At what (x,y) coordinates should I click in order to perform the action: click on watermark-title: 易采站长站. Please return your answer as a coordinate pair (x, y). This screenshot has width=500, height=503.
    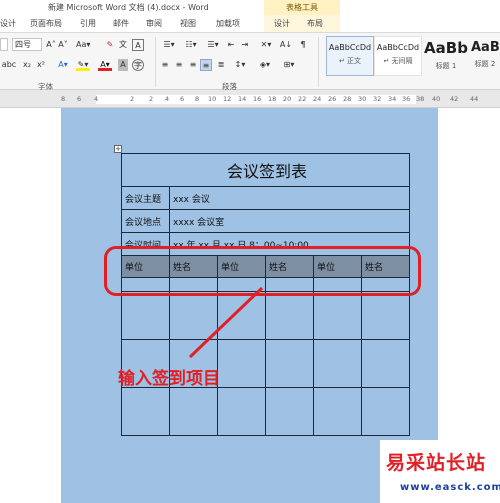
    Looking at the image, I should click on (436, 463).